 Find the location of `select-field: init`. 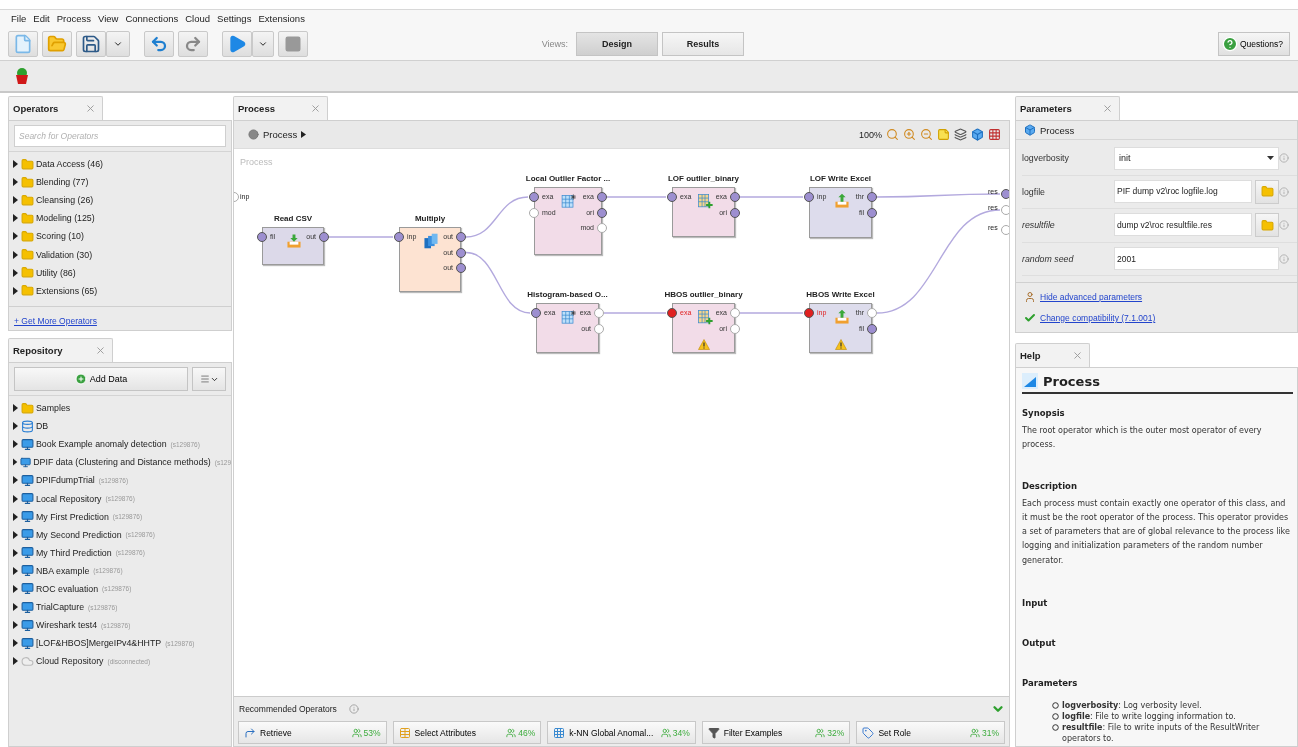

select-field: init is located at coordinates (1196, 158).